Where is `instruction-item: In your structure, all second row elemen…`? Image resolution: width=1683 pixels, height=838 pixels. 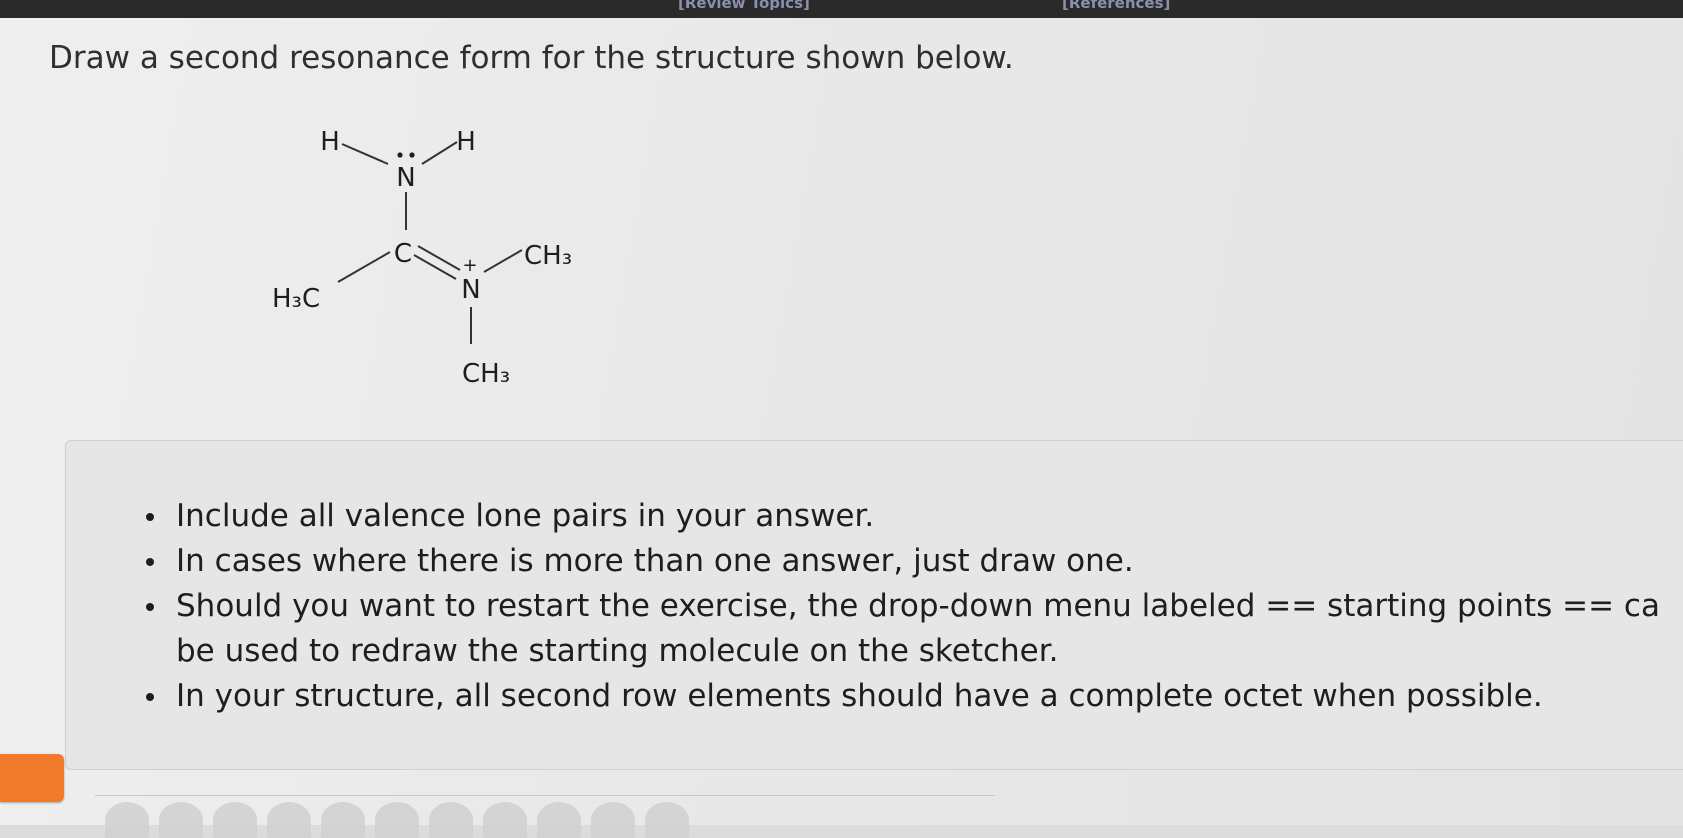
instruction-item: In your structure, all second row elemen… is located at coordinates (914, 696).